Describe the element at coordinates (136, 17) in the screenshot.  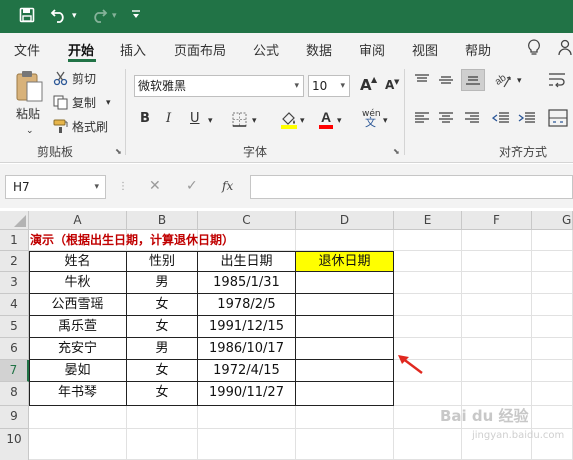
I see `customize-quick-access-icon` at that location.